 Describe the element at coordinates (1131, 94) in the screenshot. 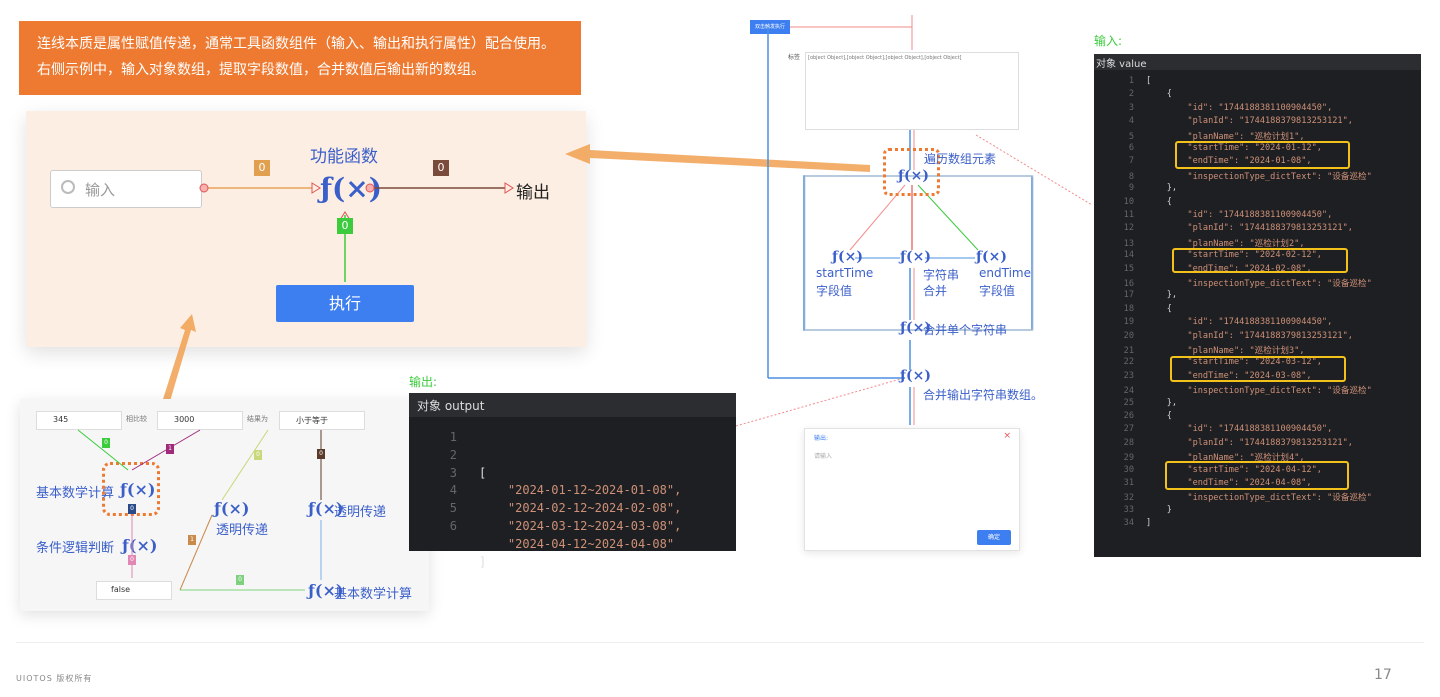

I see `line-number: 2` at that location.